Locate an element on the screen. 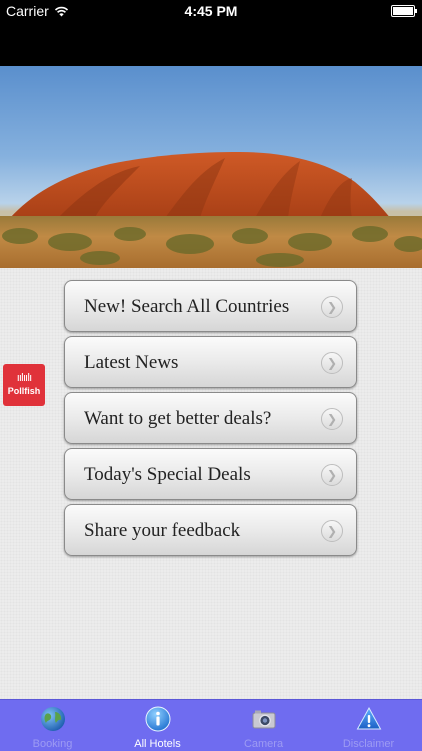 This screenshot has width=422, height=751. tab-bar: Booking All Hotels Camera Disclaimer is located at coordinates (211, 725).